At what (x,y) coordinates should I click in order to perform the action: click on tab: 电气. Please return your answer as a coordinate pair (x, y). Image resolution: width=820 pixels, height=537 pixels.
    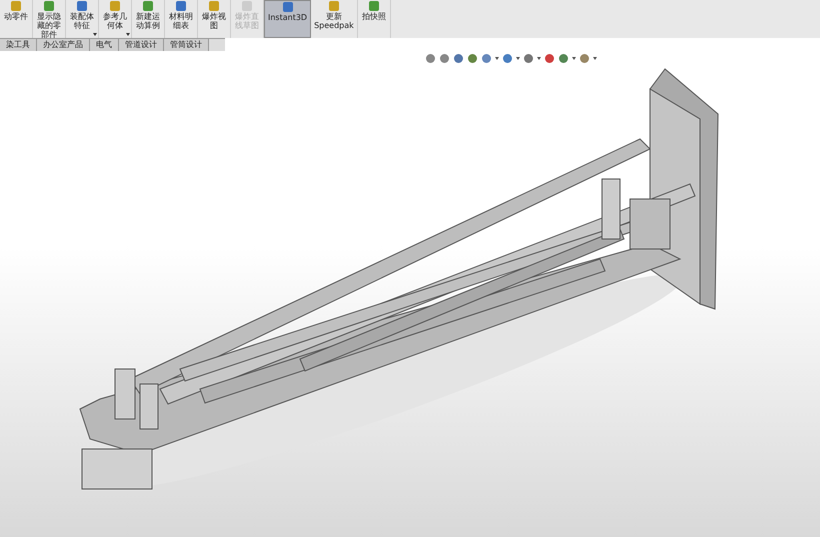
    Looking at the image, I should click on (104, 45).